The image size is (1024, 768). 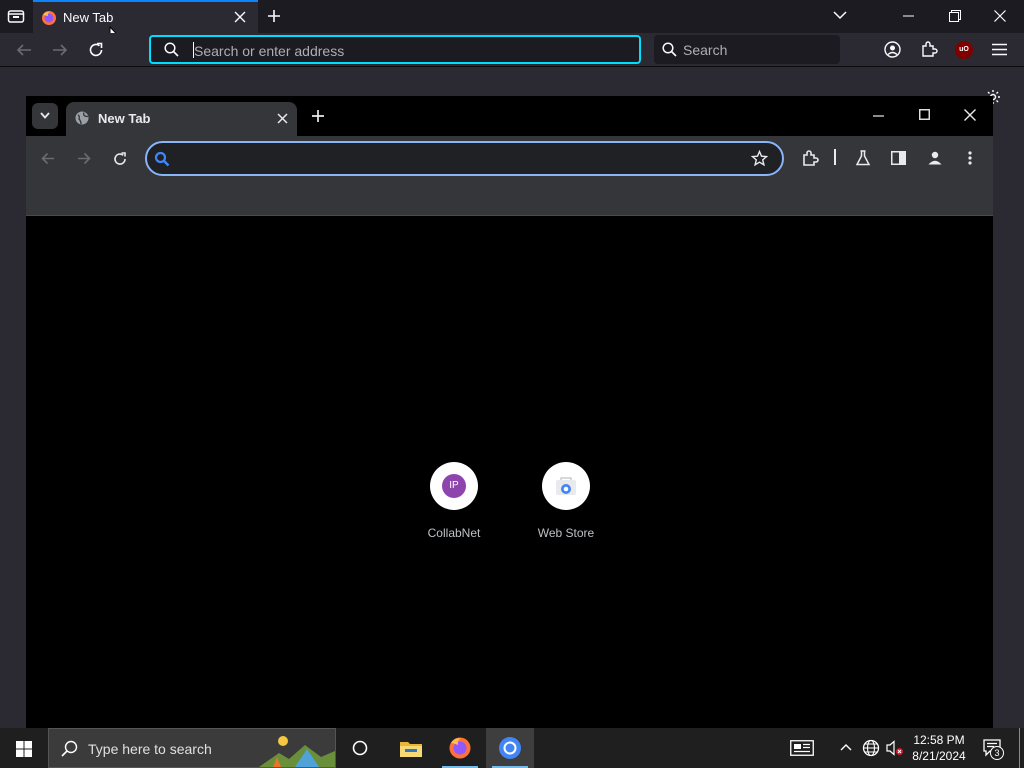 I want to click on notification-count-badge: 3, so click(x=997, y=753).